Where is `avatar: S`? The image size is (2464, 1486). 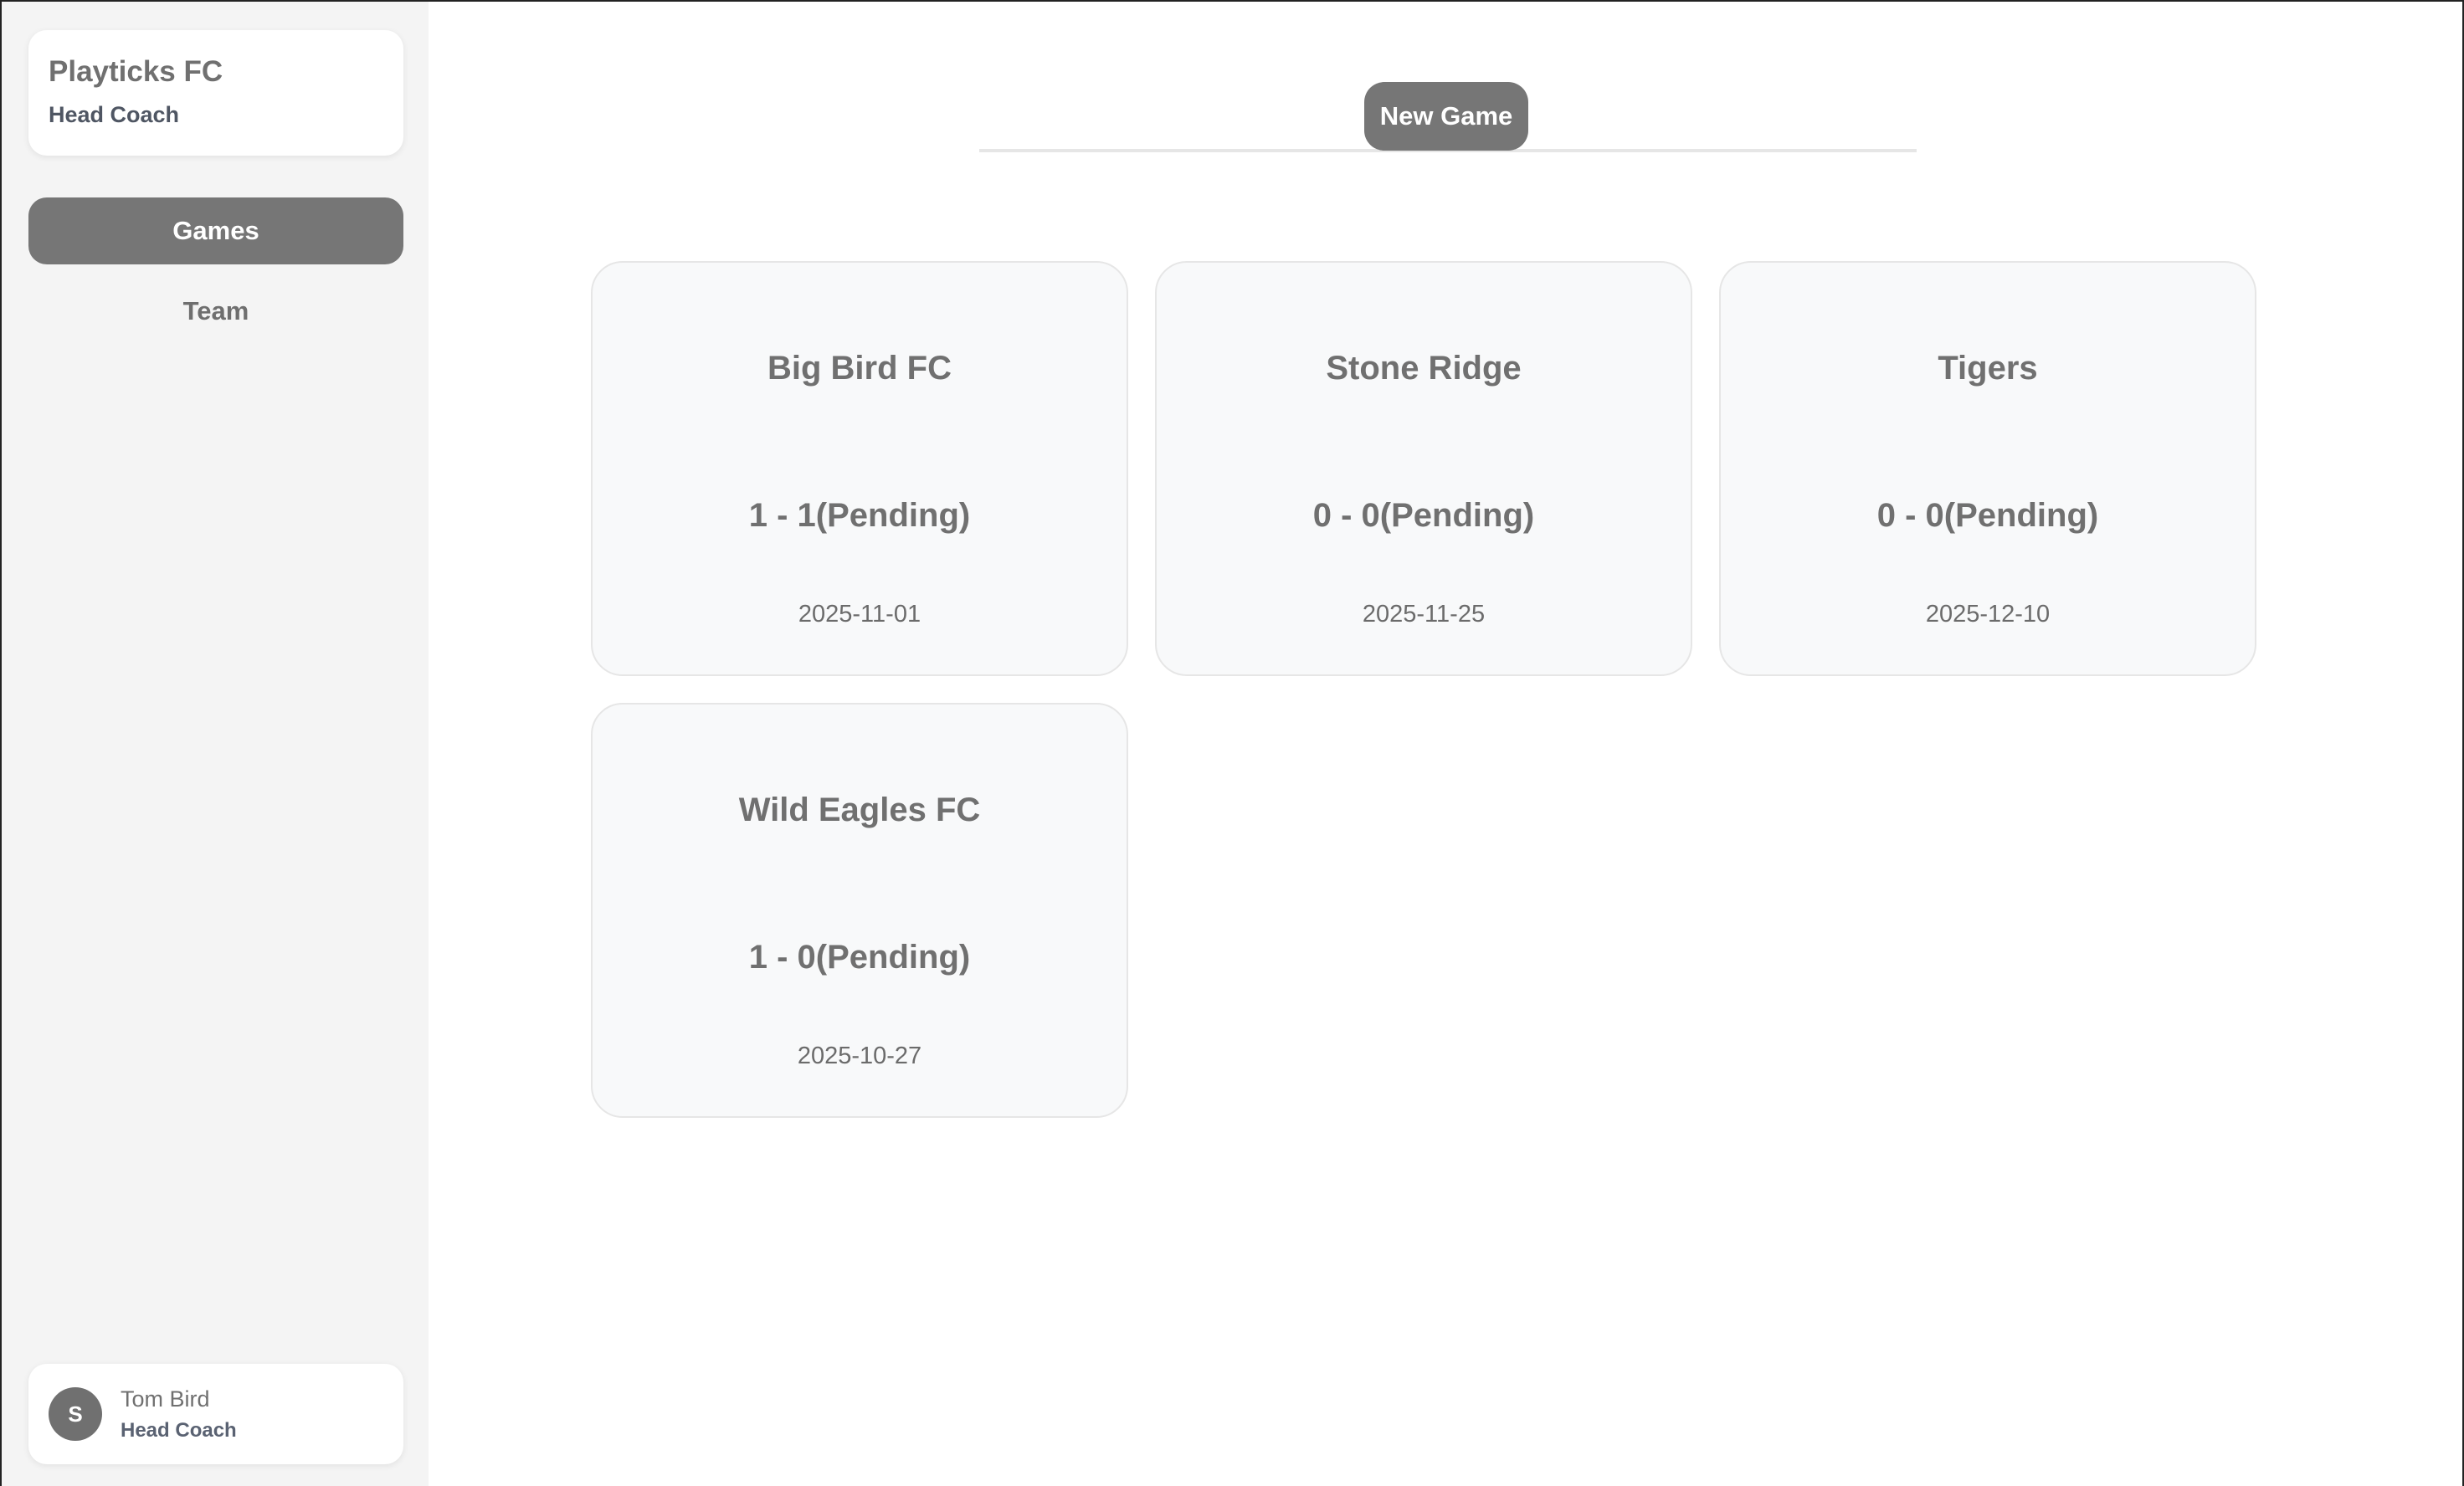 avatar: S is located at coordinates (75, 1414).